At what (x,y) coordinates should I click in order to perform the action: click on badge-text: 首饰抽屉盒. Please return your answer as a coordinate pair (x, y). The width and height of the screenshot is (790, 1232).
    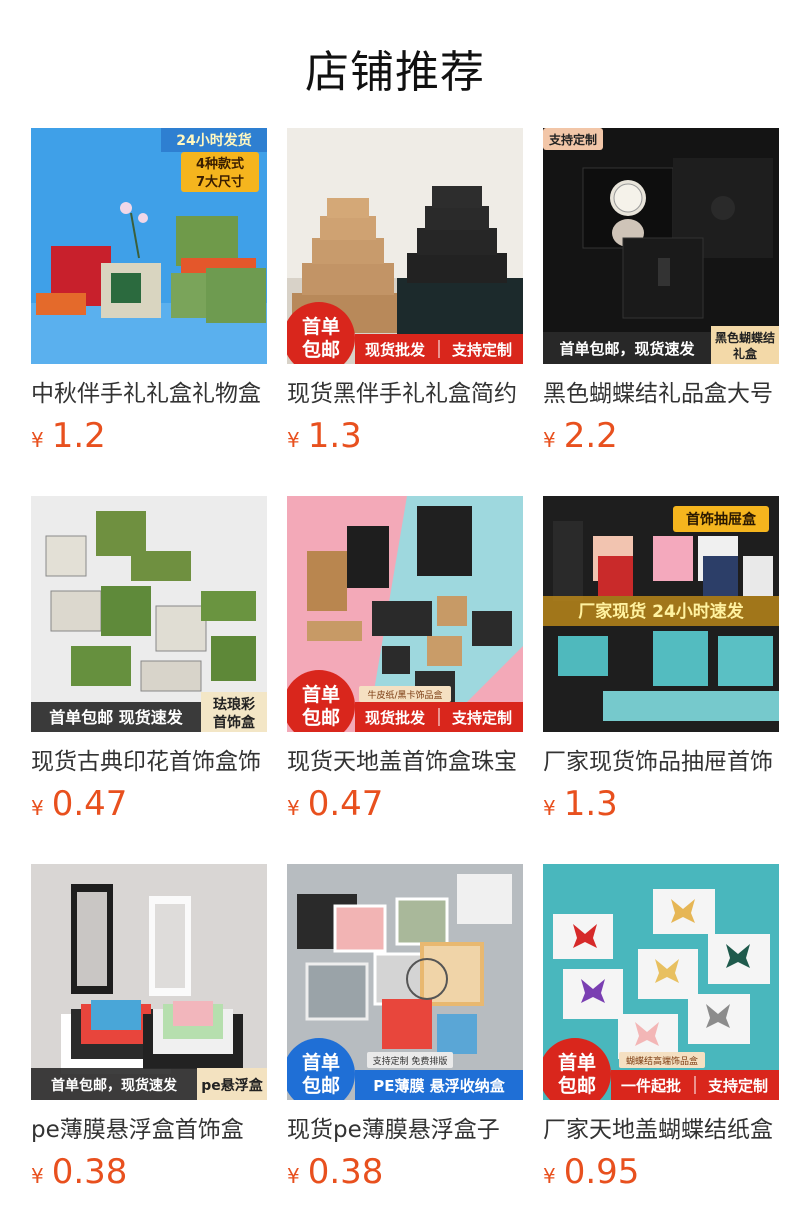
    Looking at the image, I should click on (721, 519).